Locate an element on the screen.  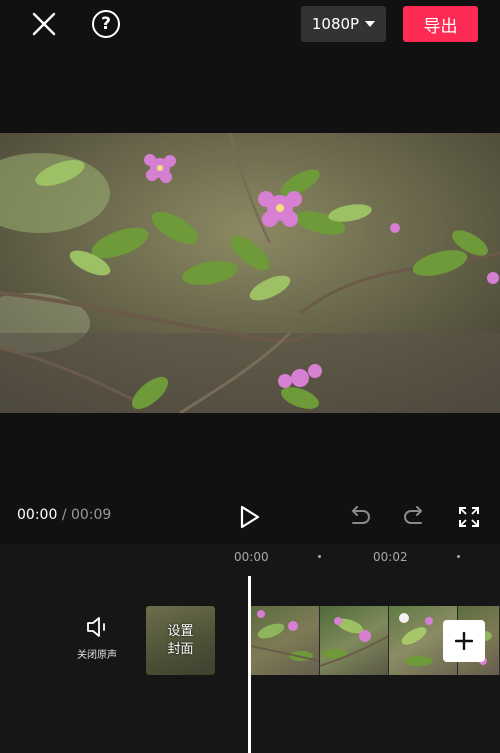
undo-button is located at coordinates (360, 517).